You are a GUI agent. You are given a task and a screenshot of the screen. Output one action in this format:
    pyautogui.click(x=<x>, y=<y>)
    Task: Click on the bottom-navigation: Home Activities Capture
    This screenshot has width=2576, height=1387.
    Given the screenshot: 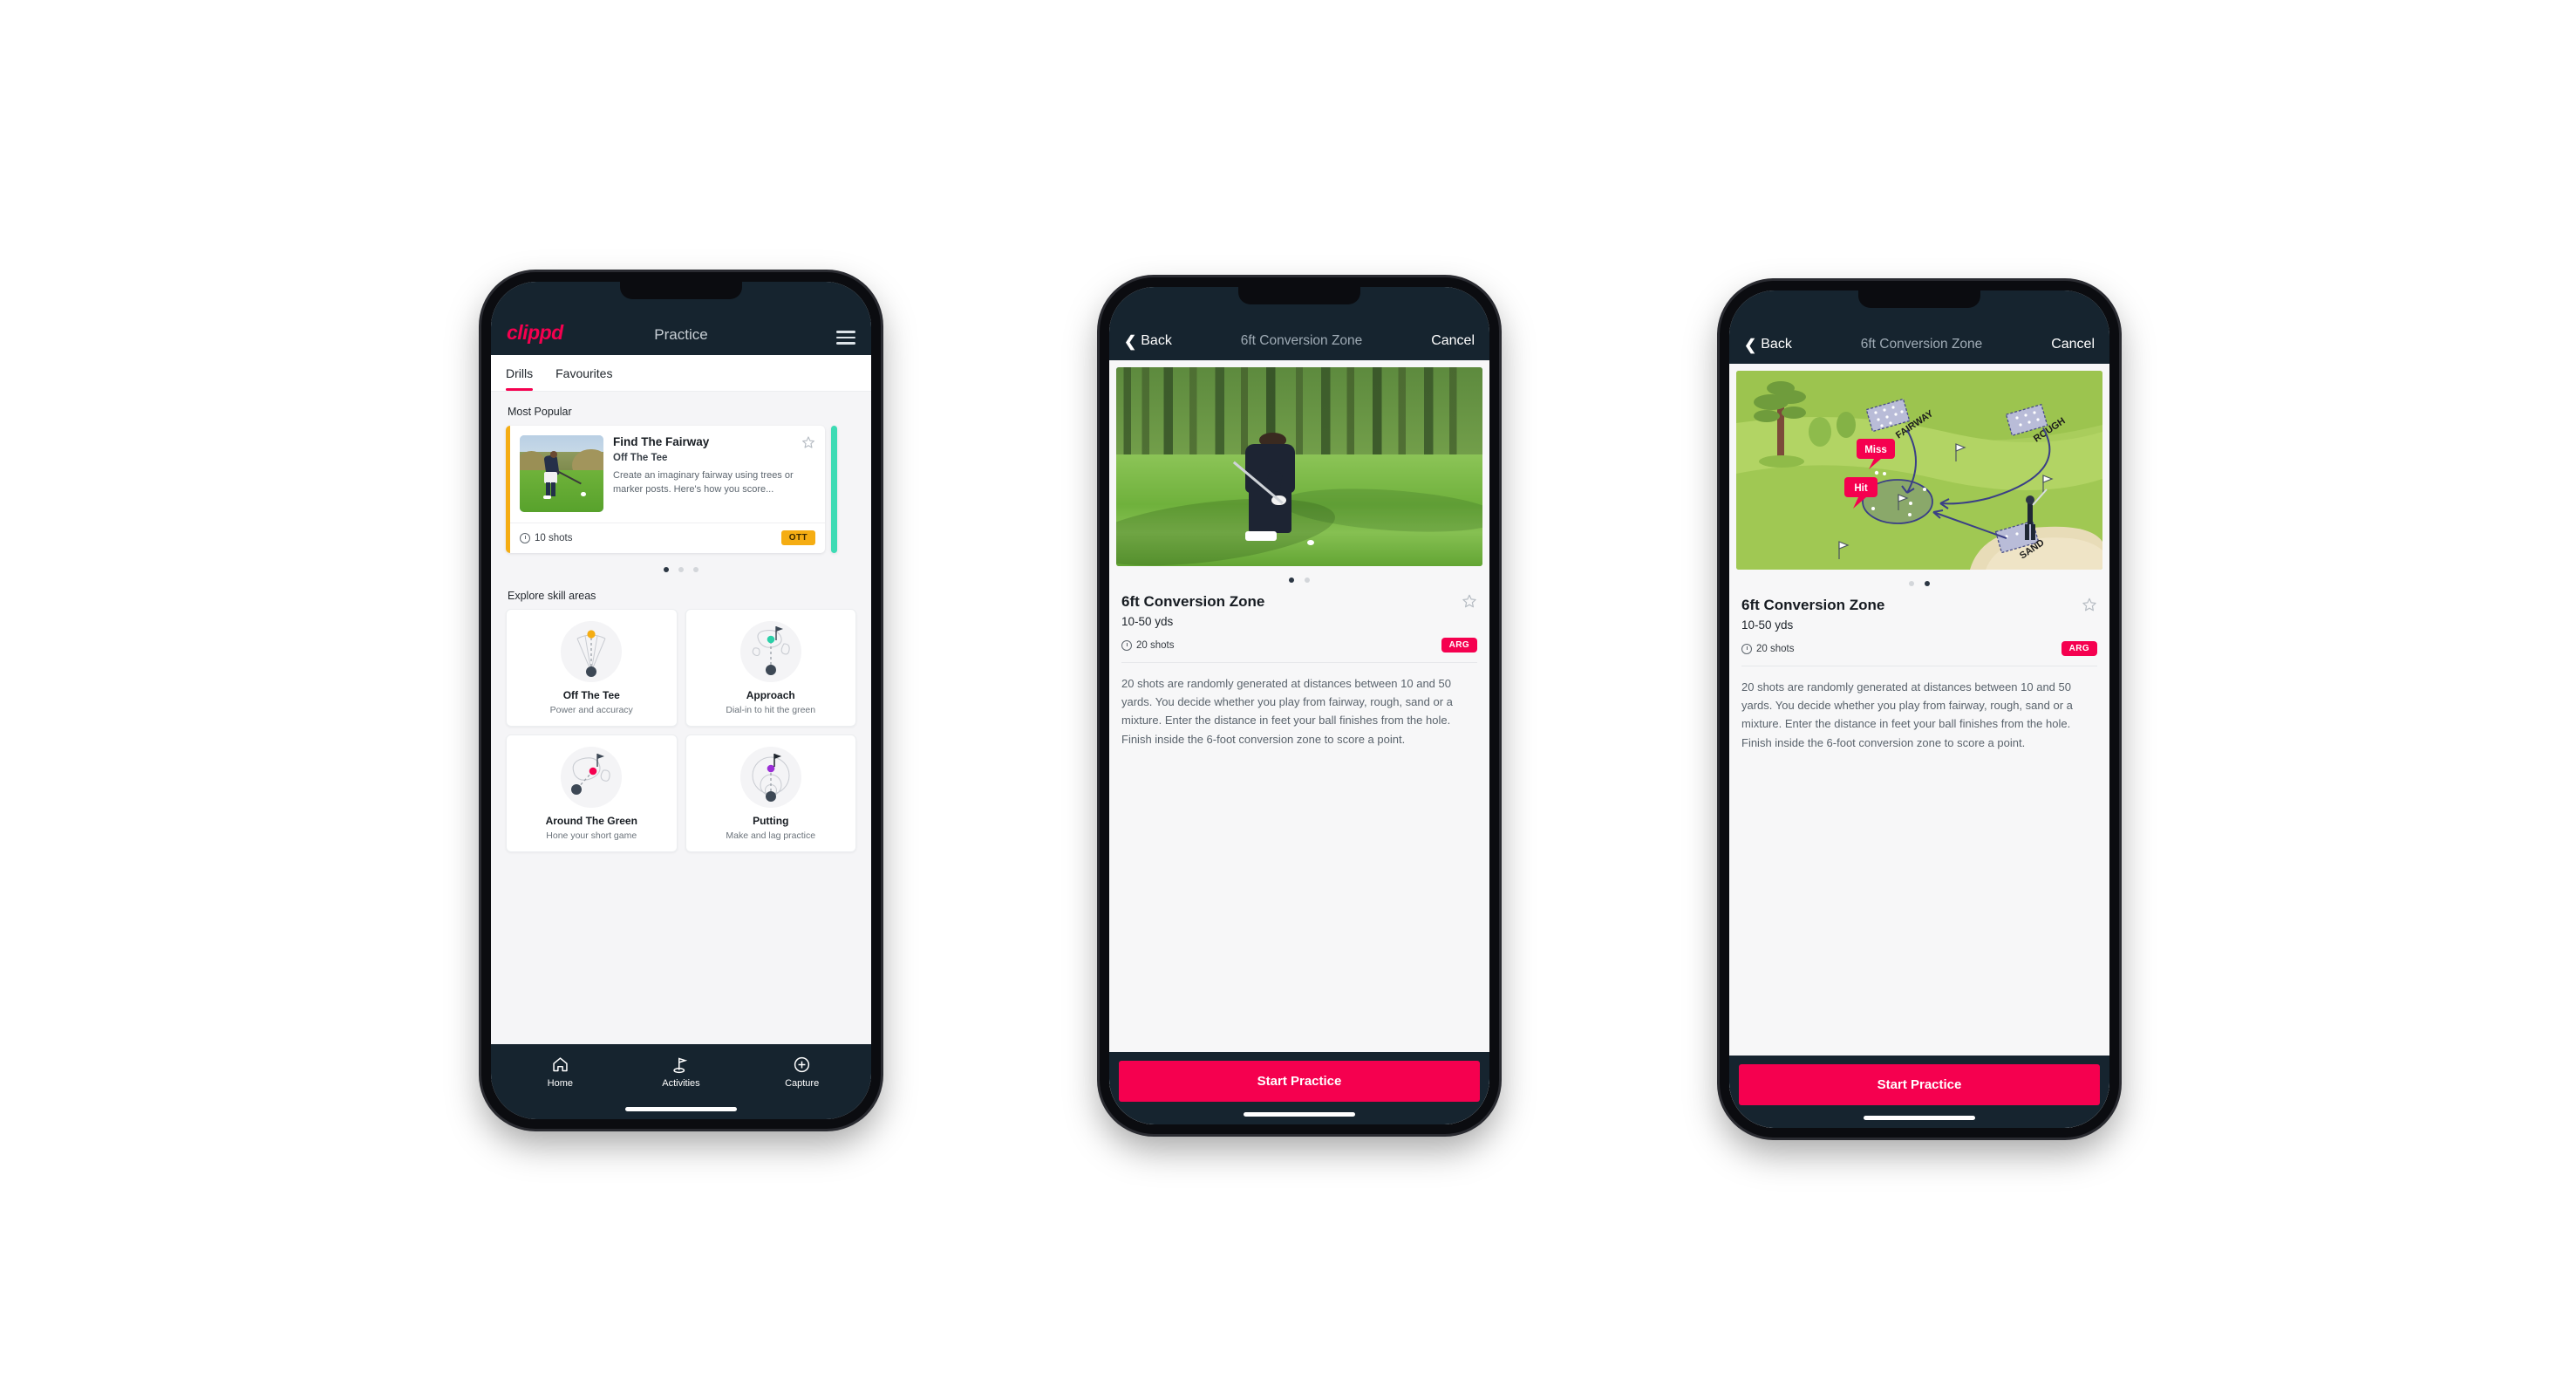 What is the action you would take?
    pyautogui.click(x=681, y=1082)
    